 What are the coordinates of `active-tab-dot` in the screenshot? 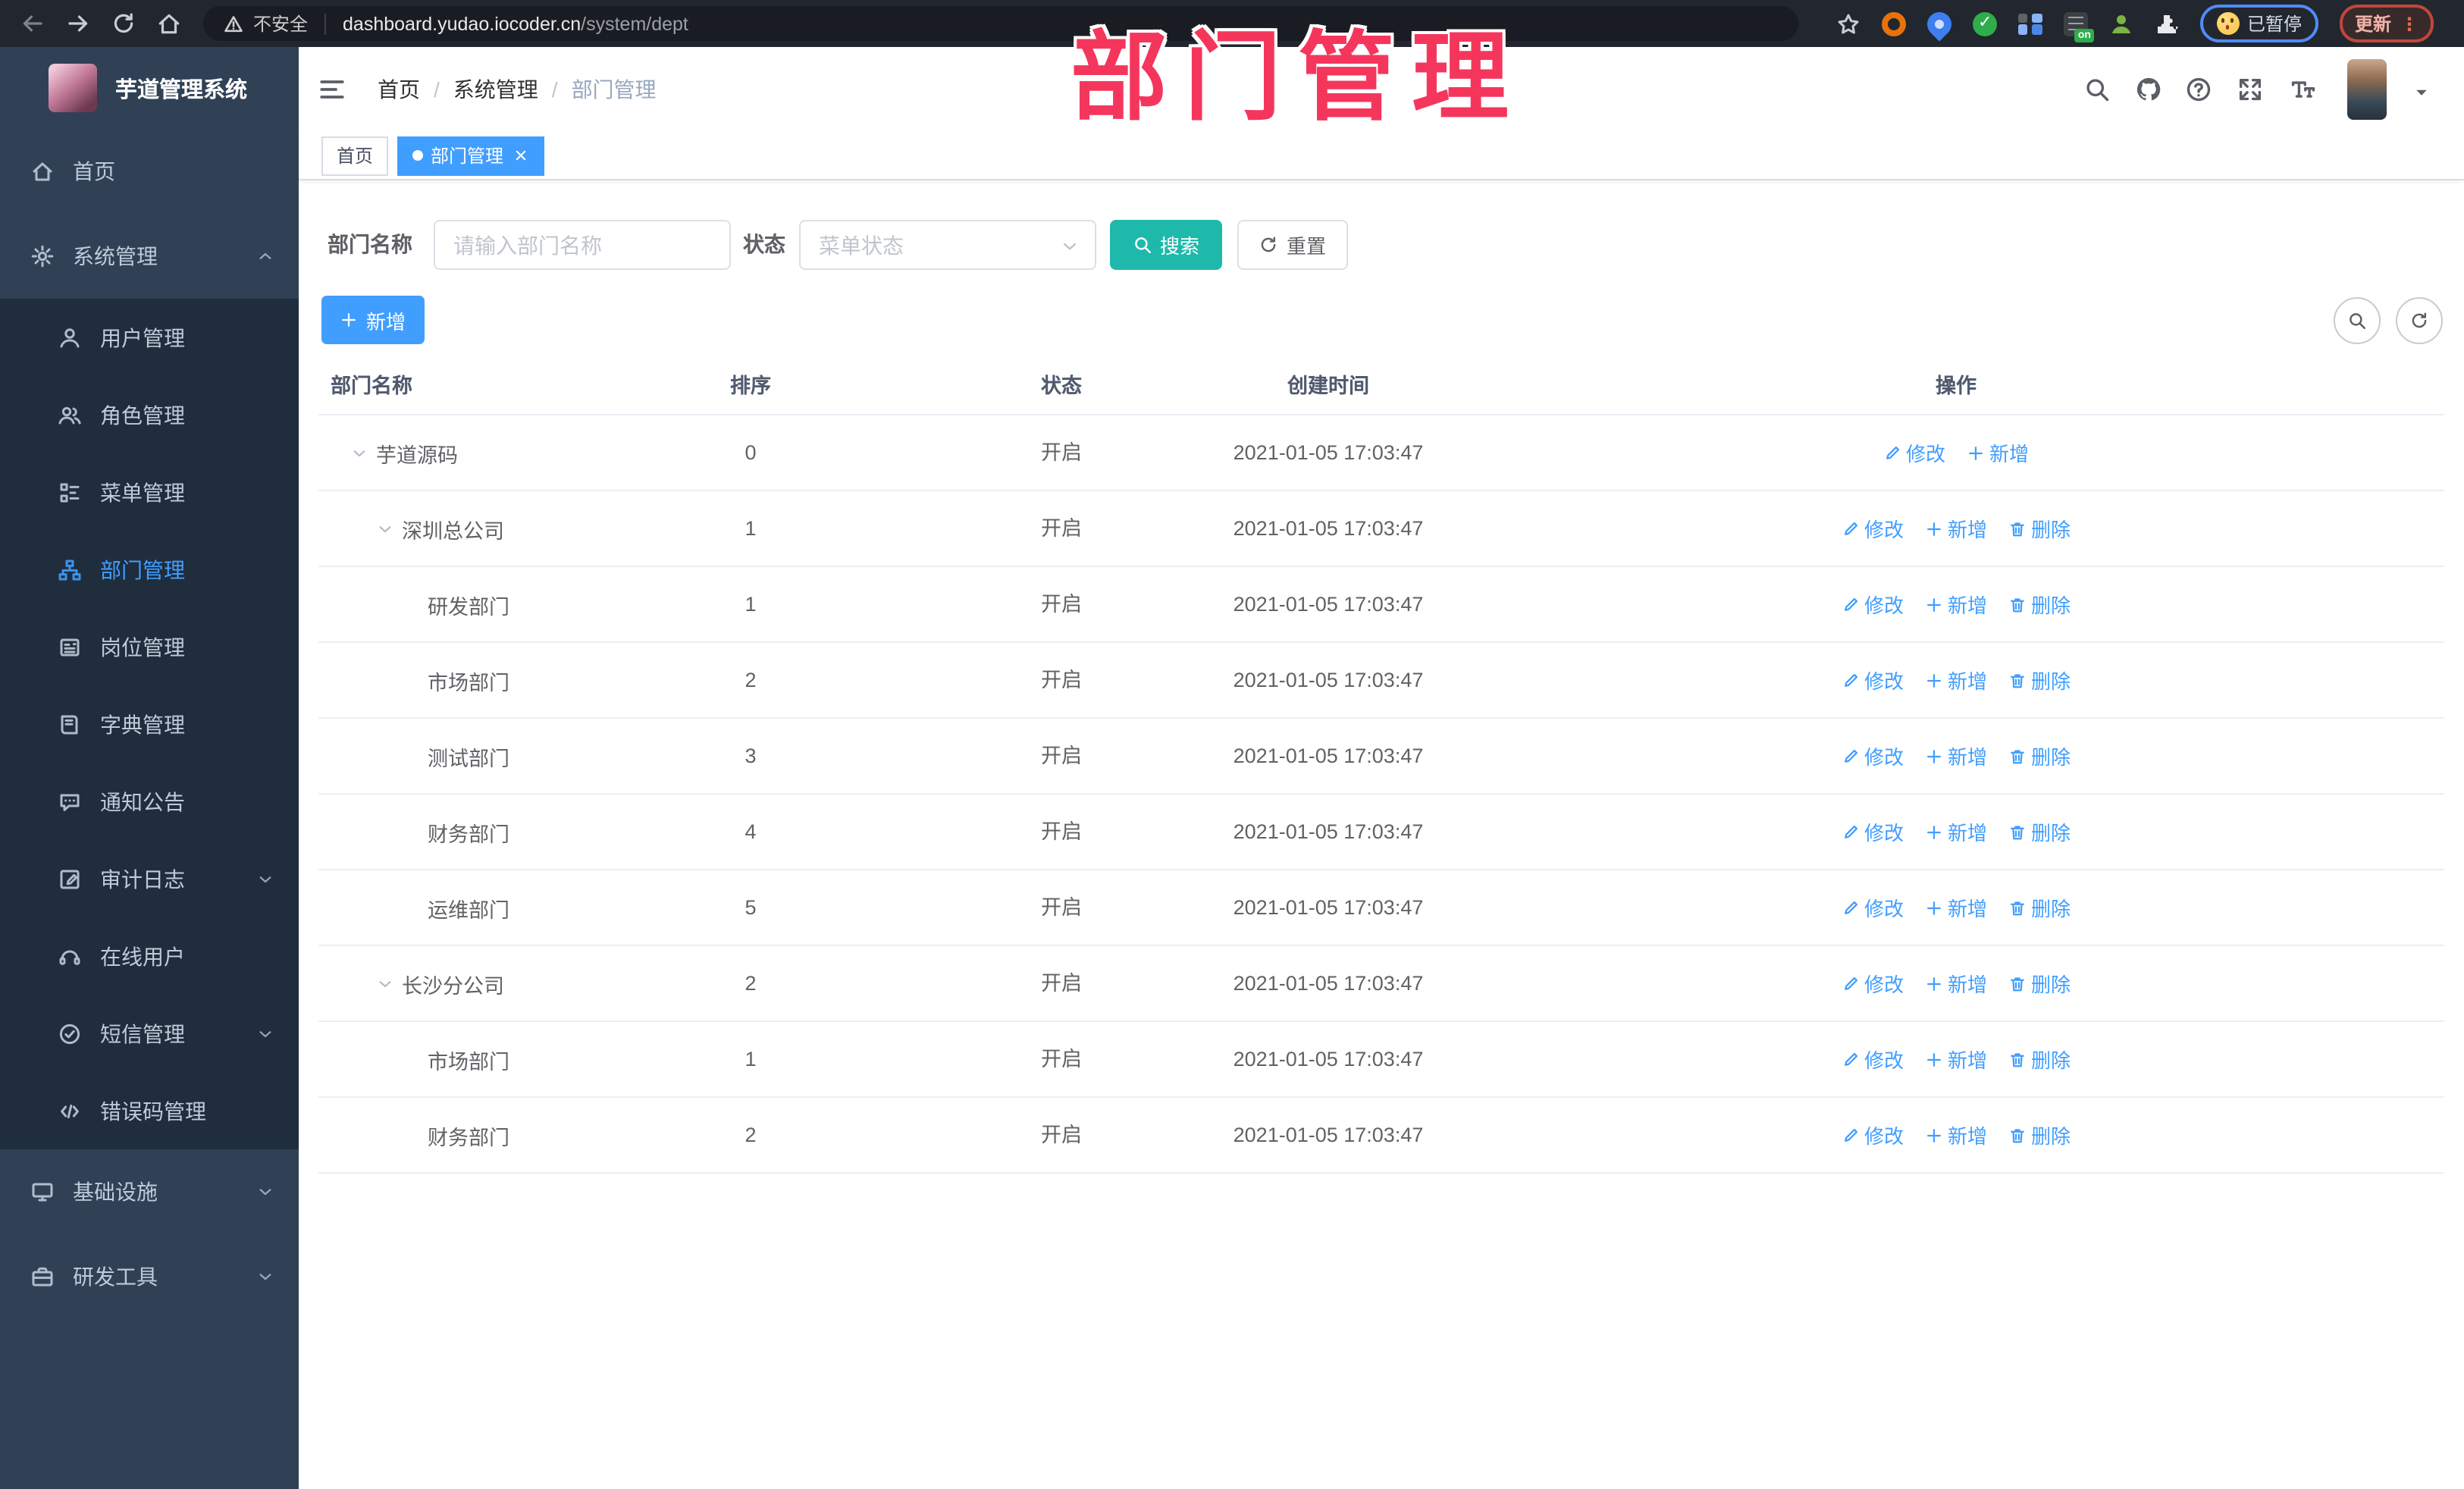 It's located at (418, 156).